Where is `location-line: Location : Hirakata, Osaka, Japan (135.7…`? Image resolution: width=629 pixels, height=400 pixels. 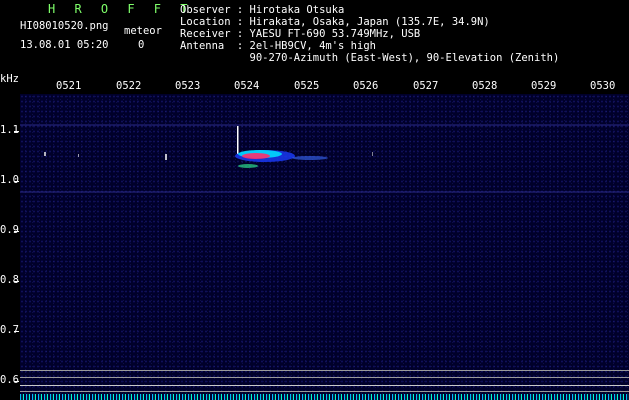
location-line: Location : Hirakata, Osaka, Japan (135.7… is located at coordinates (335, 22).